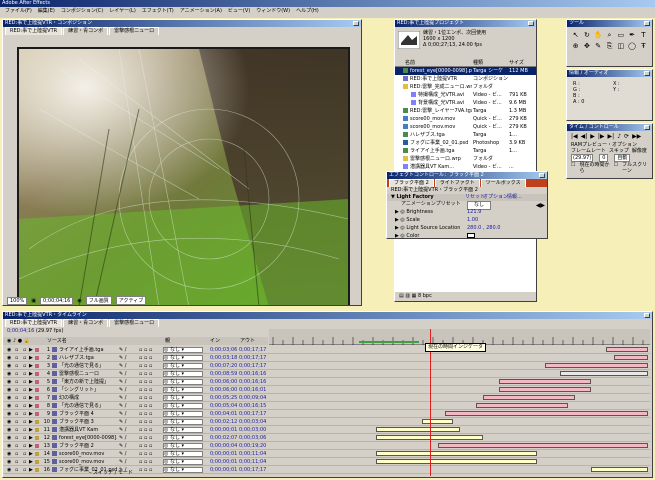 The height and width of the screenshot is (480, 655). What do you see at coordinates (584, 136) in the screenshot?
I see `prev-frame-icon: ◀|` at bounding box center [584, 136].